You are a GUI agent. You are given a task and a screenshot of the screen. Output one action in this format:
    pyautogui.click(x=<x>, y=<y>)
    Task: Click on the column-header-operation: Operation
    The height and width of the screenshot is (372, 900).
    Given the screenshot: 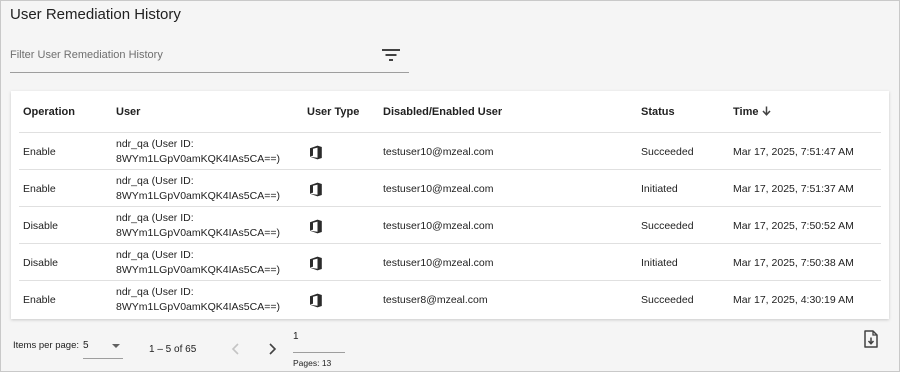 What is the action you would take?
    pyautogui.click(x=49, y=112)
    